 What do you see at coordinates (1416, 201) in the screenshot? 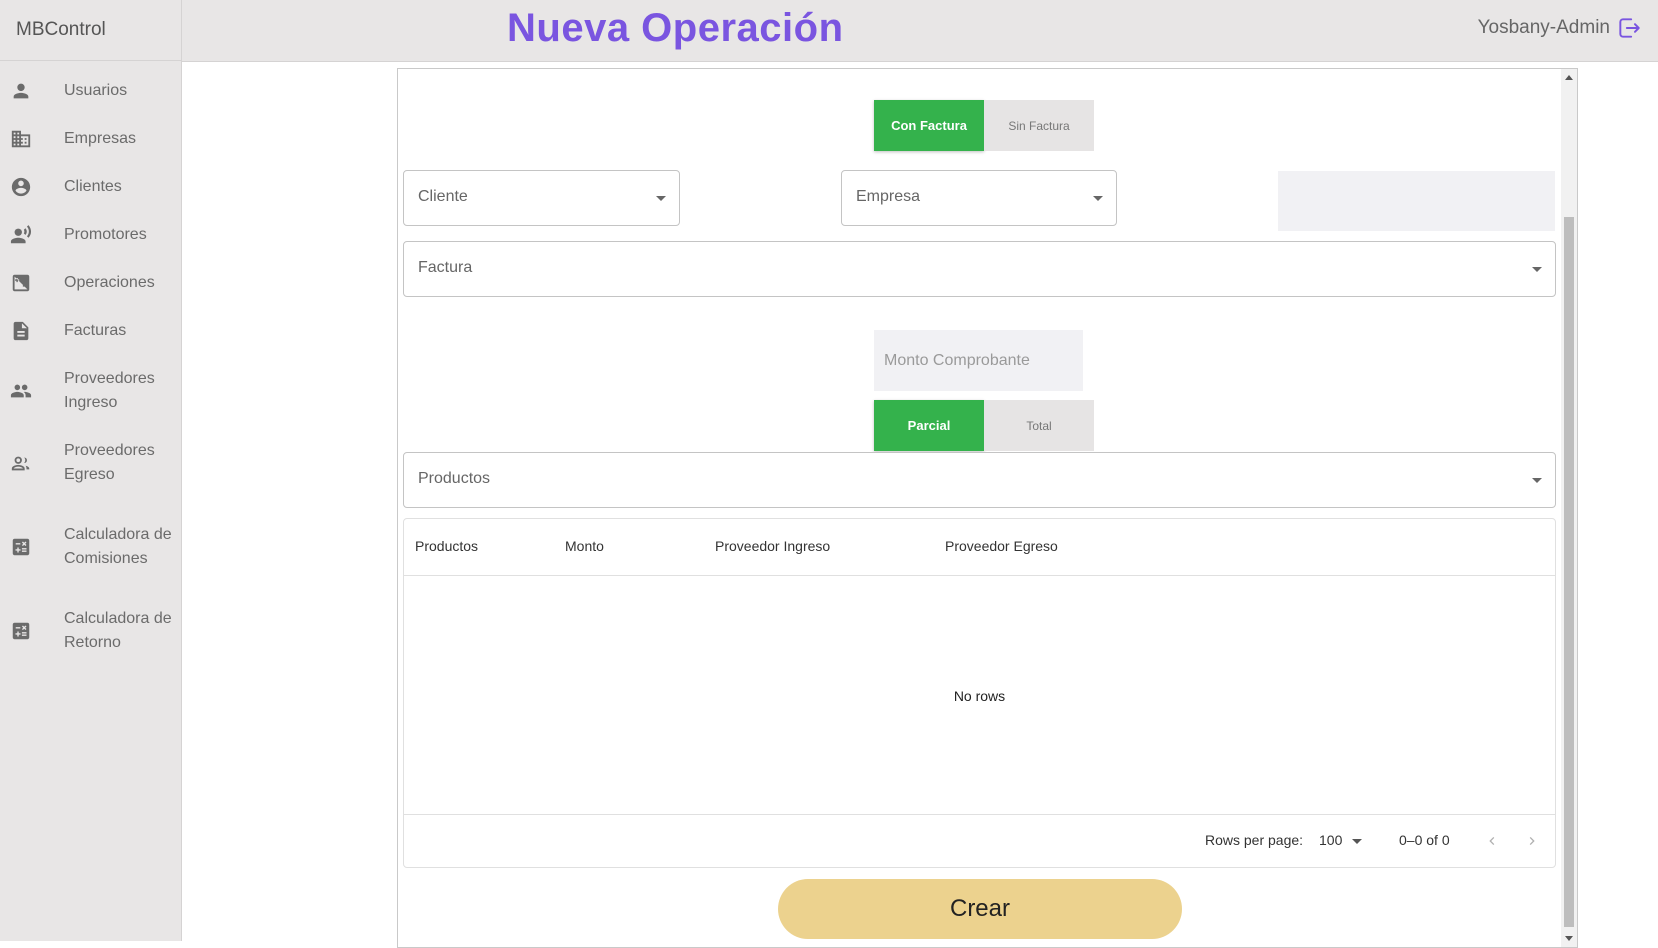
I see `blank-input-field` at bounding box center [1416, 201].